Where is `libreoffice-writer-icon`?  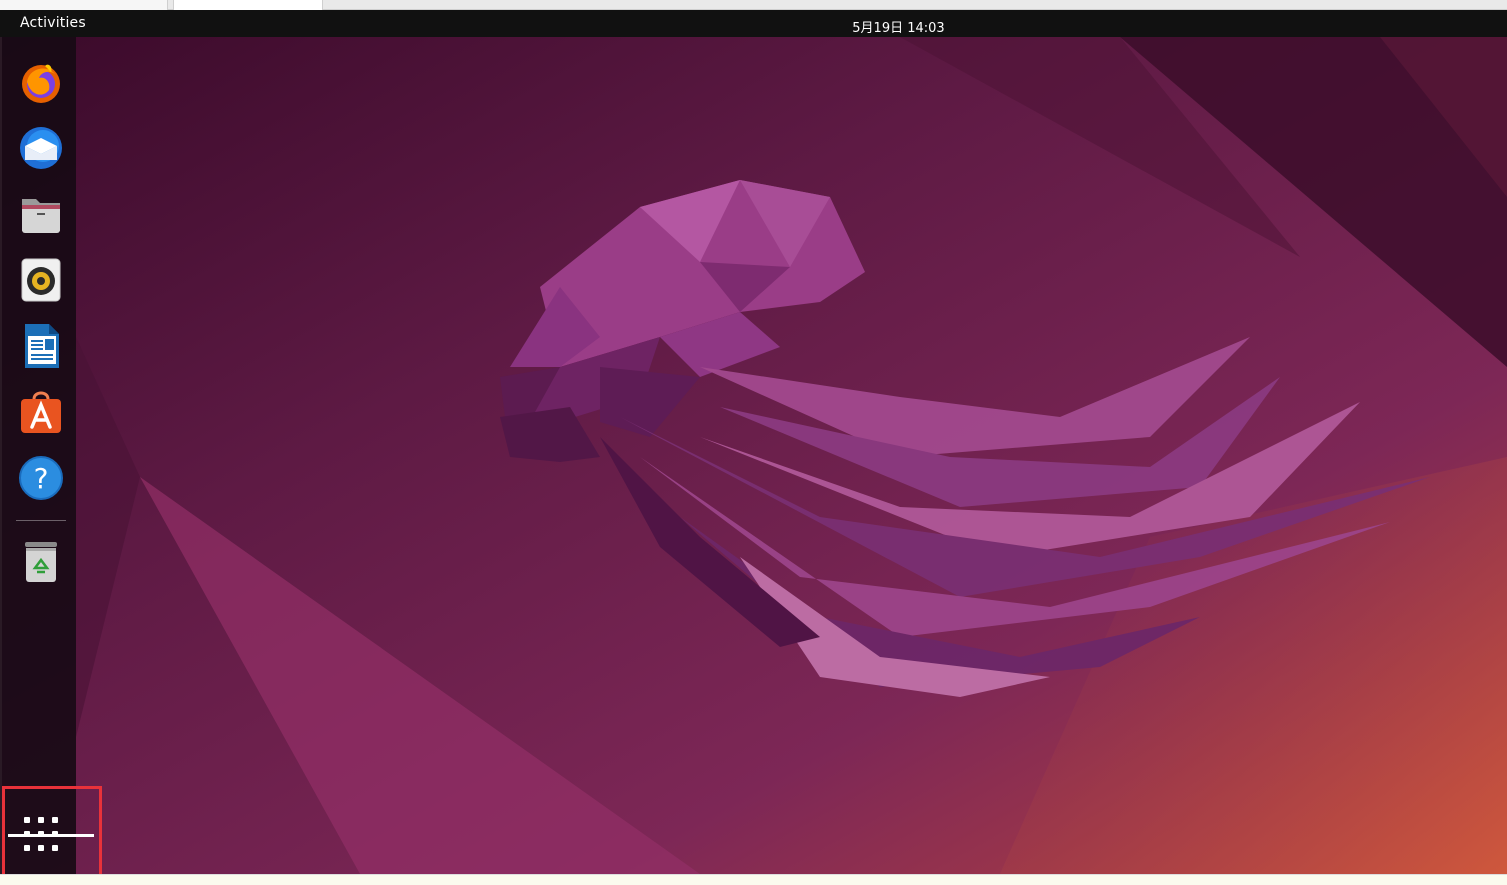
libreoffice-writer-icon is located at coordinates (42, 346).